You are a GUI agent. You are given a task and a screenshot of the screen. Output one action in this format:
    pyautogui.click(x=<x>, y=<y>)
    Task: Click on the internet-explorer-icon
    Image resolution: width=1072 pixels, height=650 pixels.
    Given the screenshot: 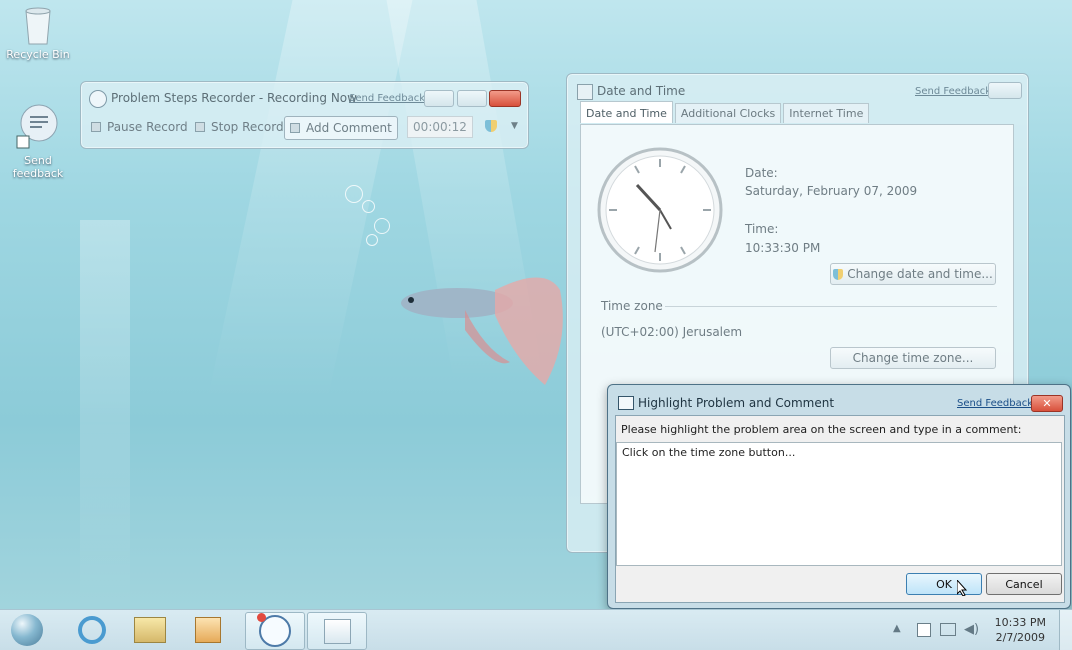 What is the action you would take?
    pyautogui.click(x=92, y=630)
    